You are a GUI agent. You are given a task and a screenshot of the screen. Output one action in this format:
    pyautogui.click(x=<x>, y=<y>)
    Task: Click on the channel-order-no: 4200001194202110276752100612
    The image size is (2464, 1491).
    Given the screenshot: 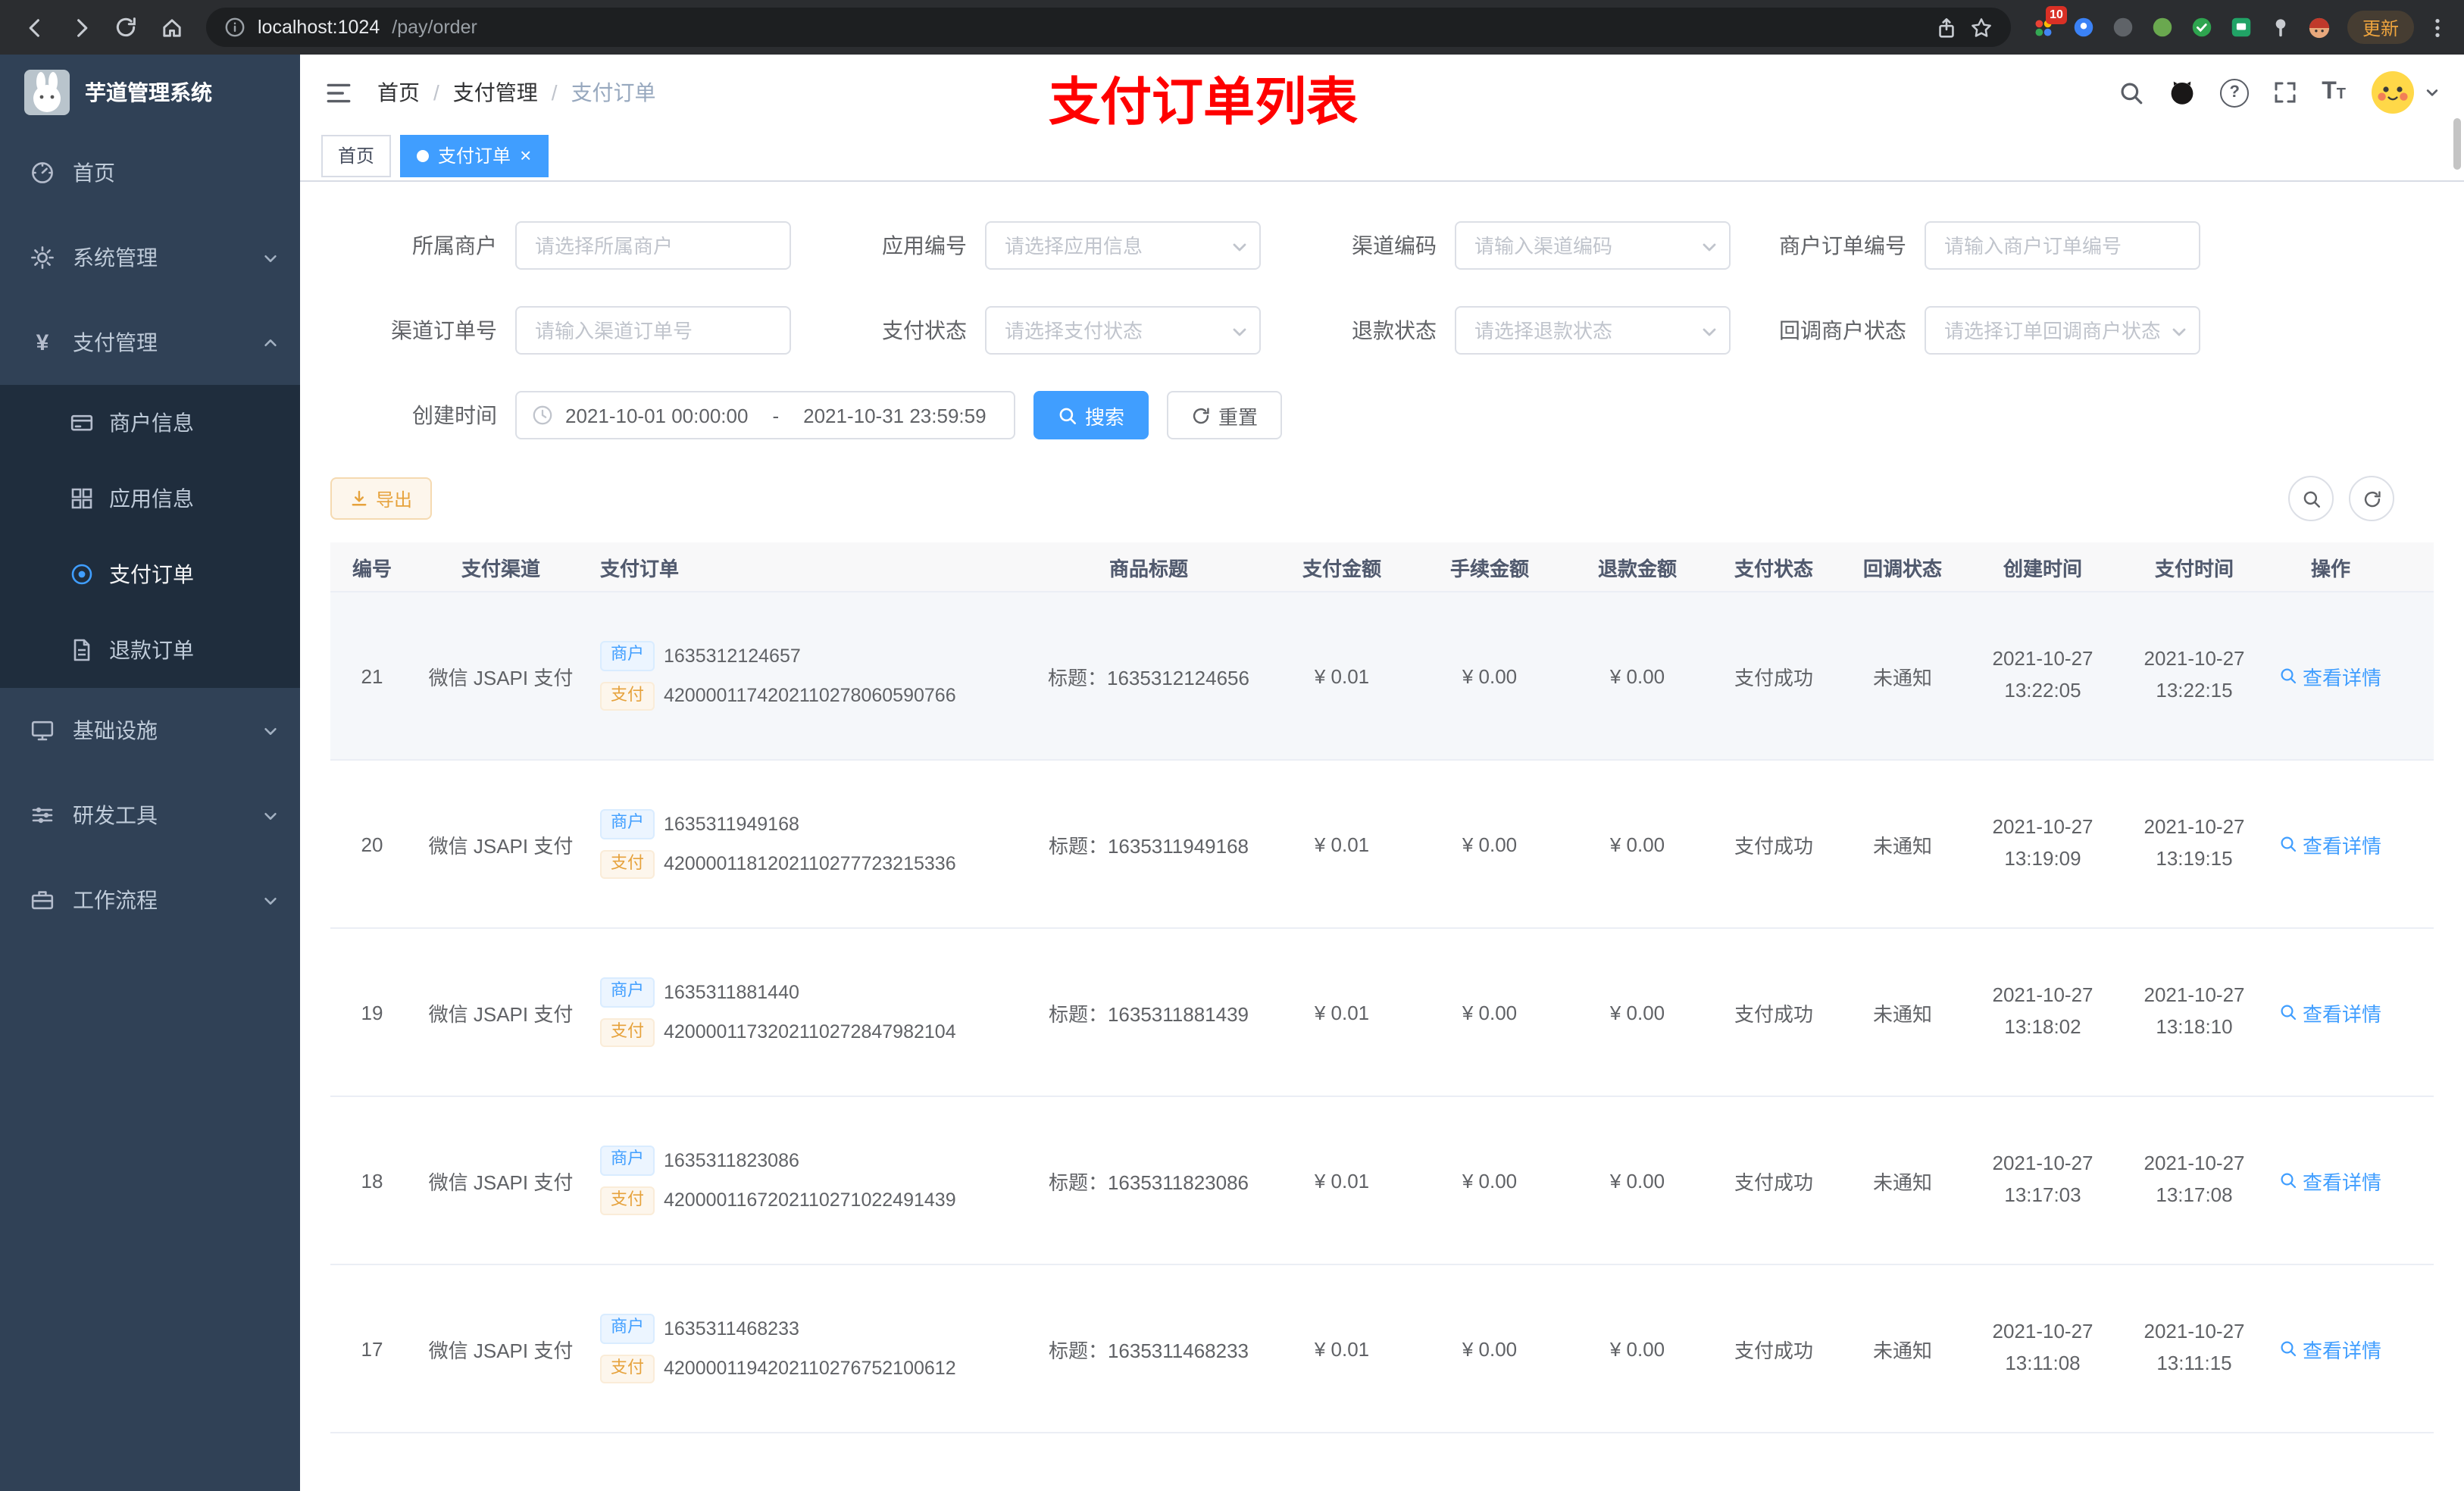 What is the action you would take?
    pyautogui.click(x=810, y=1369)
    